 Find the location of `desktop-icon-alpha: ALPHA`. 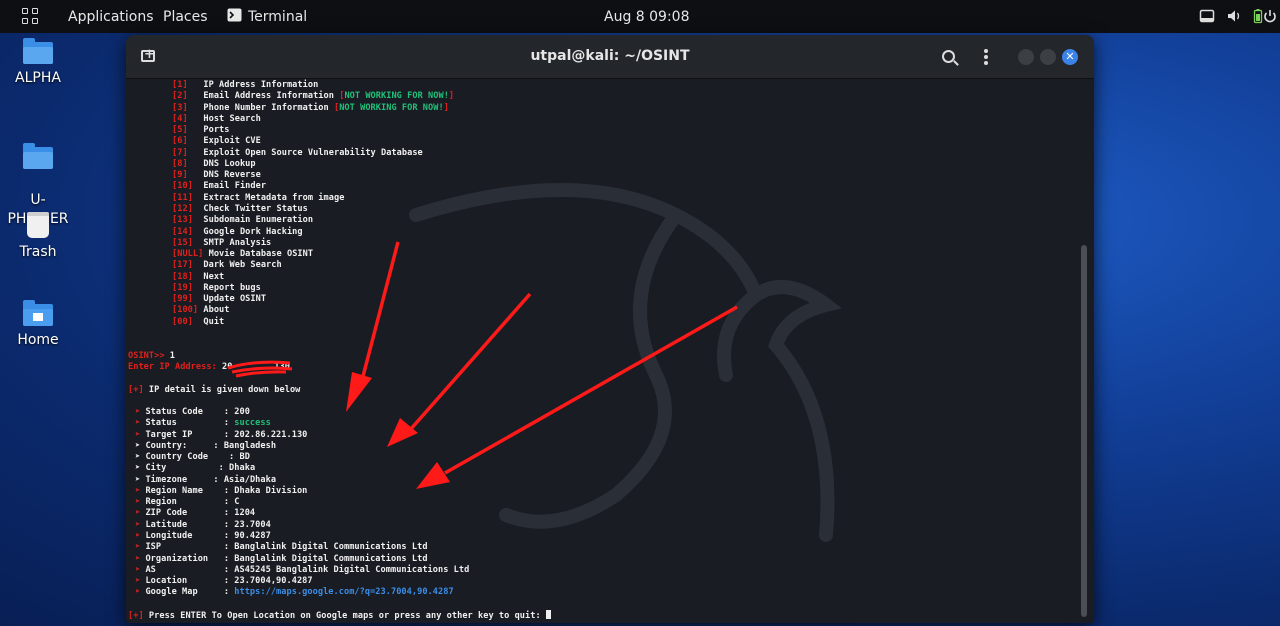

desktop-icon-alpha: ALPHA is located at coordinates (38, 62).